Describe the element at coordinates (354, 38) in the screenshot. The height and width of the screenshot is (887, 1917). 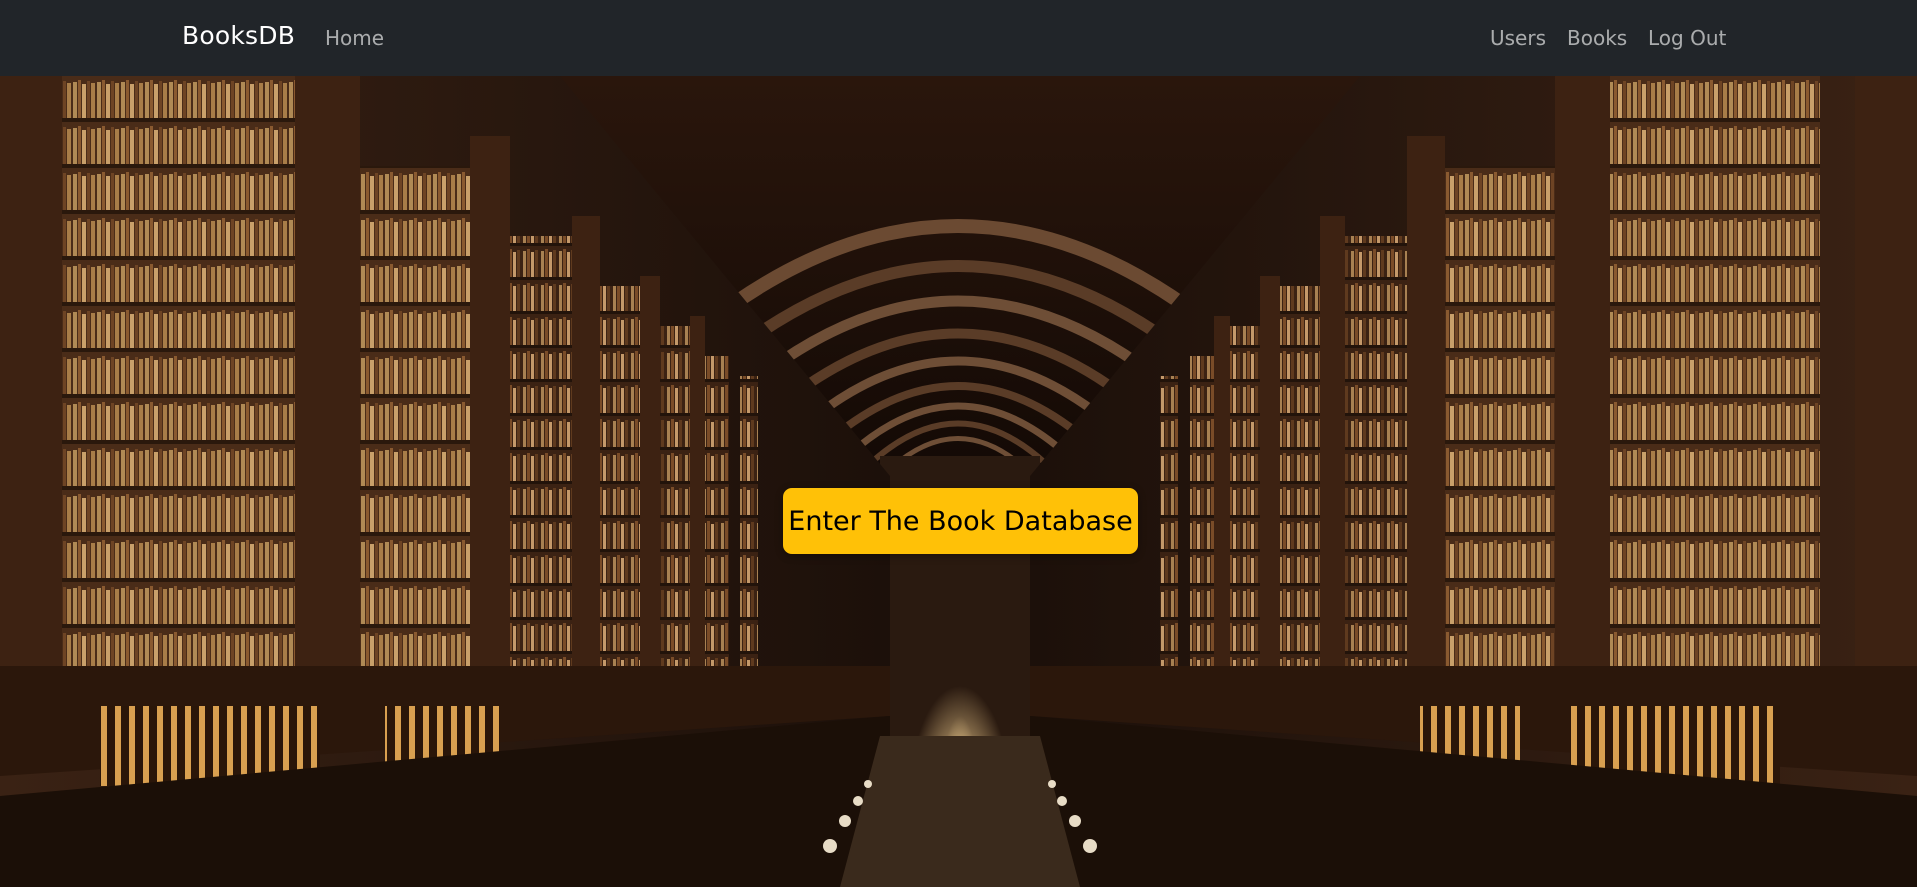
I see `nav-home-link: Home` at that location.